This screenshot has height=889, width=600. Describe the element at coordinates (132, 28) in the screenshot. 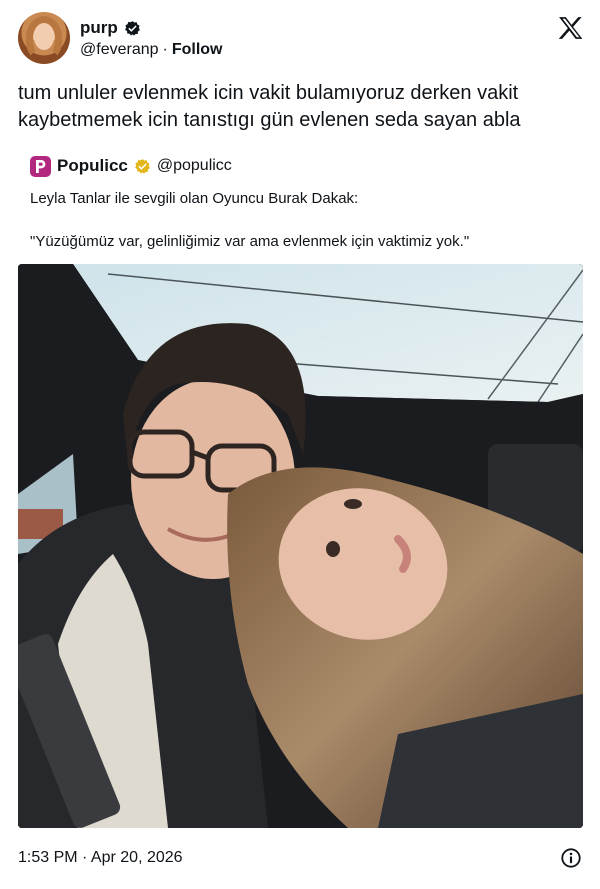

I see `verified-badge-icon` at that location.